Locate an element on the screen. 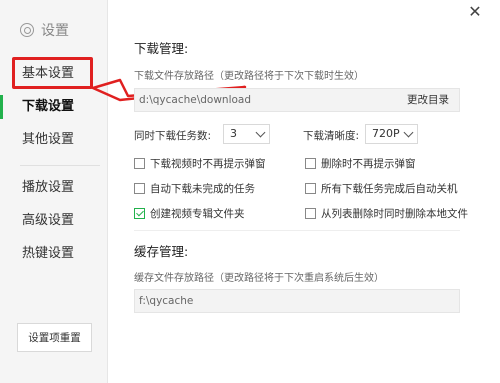 Image resolution: width=500 pixels, height=383 pixels. sidebar-item-label: 下载设置 is located at coordinates (48, 106).